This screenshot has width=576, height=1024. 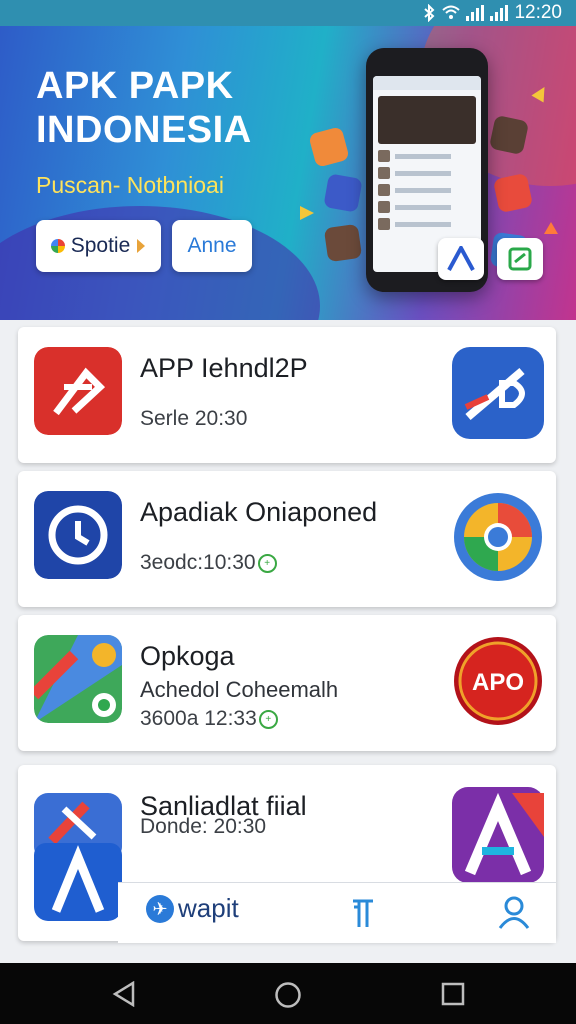 I want to click on hero-primary-label: Spotie, so click(x=100, y=245).